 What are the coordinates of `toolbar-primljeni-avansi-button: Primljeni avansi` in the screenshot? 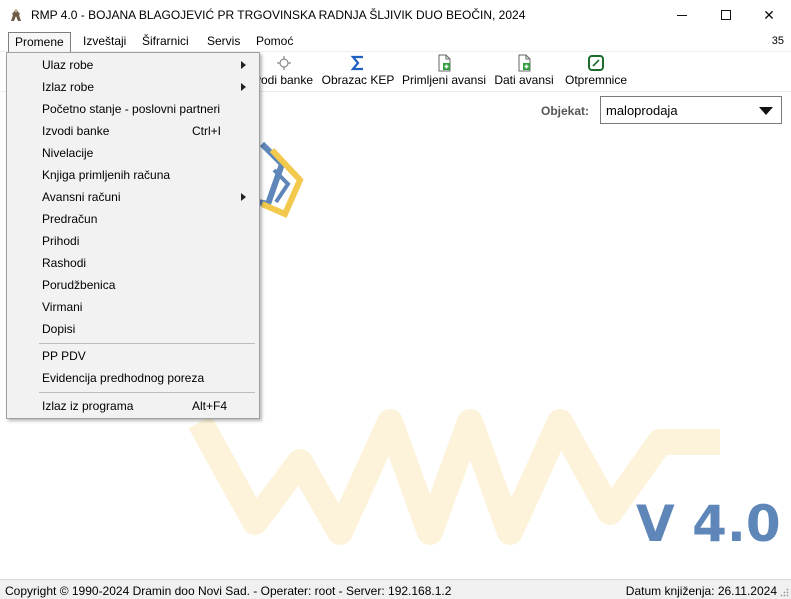 It's located at (444, 72).